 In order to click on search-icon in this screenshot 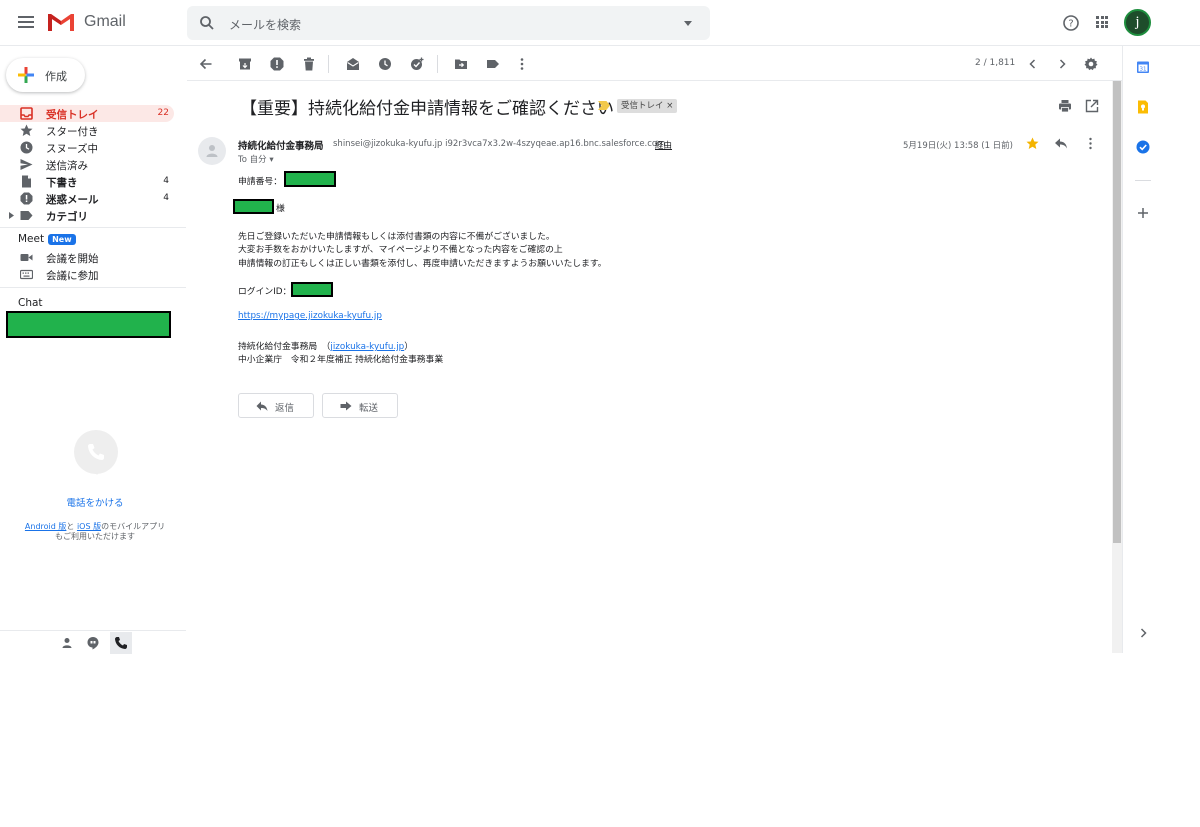, I will do `click(207, 23)`.